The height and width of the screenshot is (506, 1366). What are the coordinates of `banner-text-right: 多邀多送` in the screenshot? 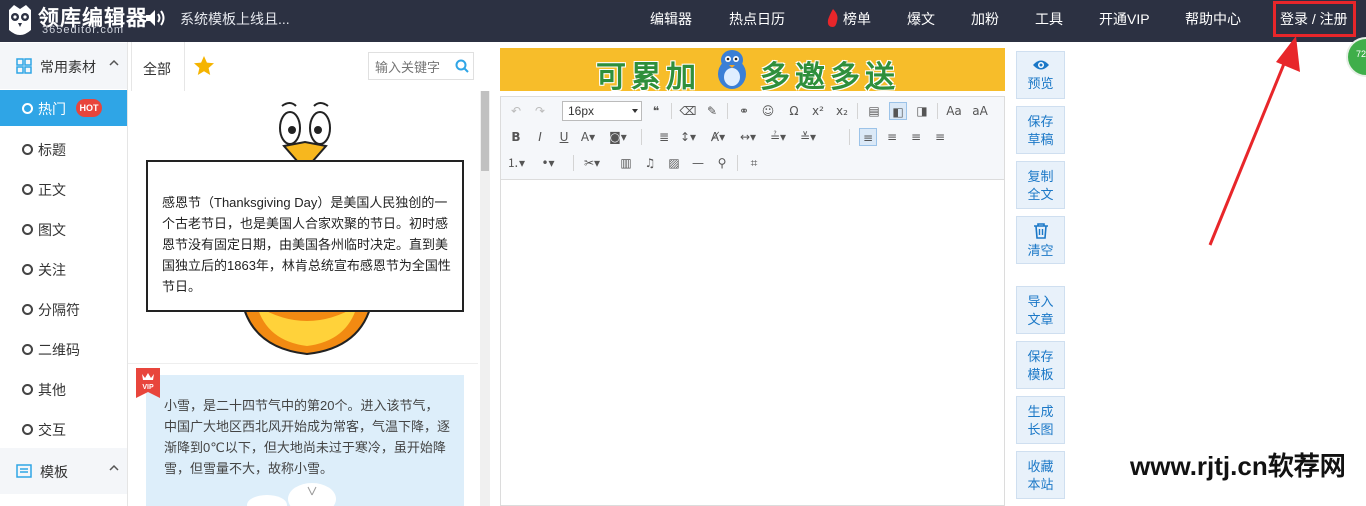 It's located at (830, 77).